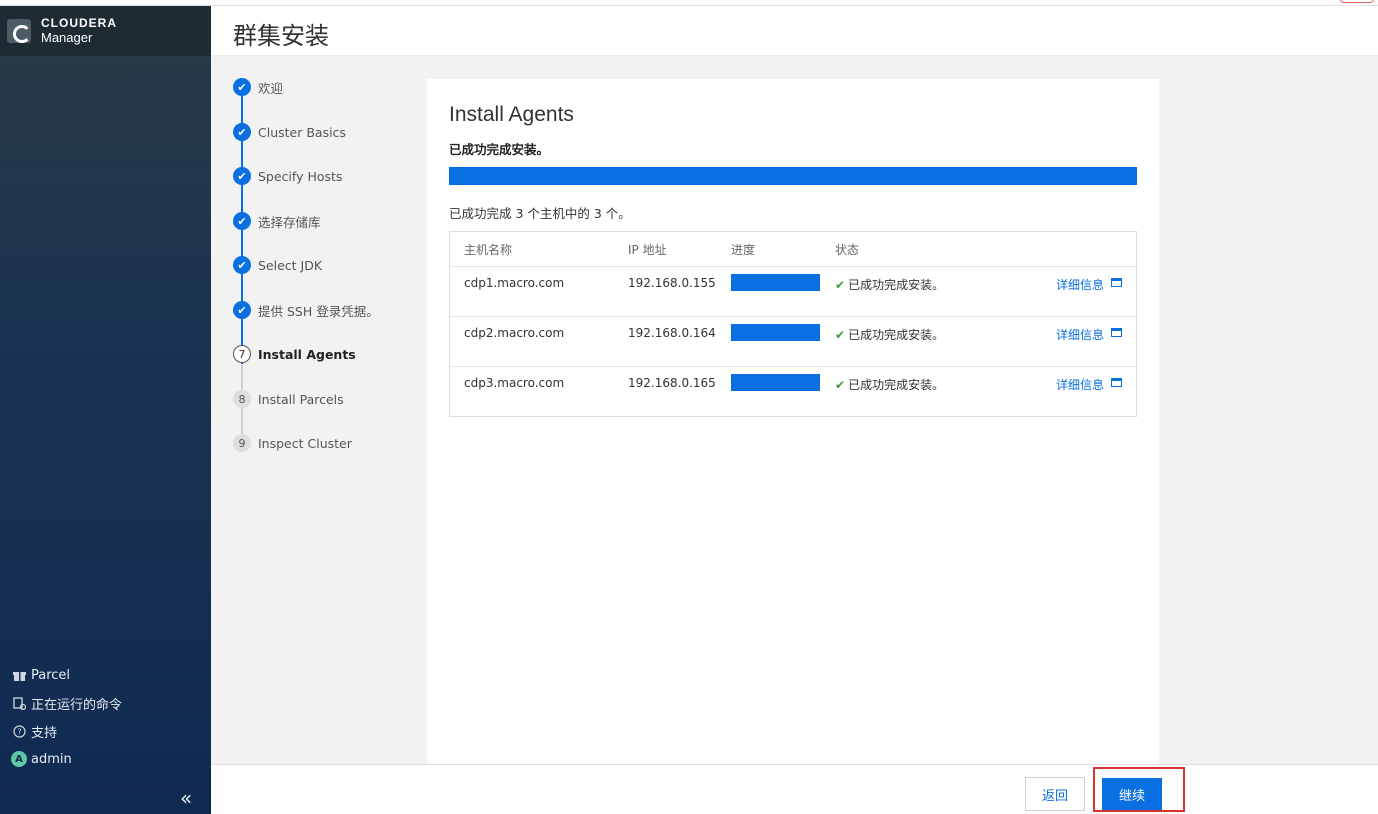  I want to click on brand-text: CLOUDERA Manager, so click(79, 31).